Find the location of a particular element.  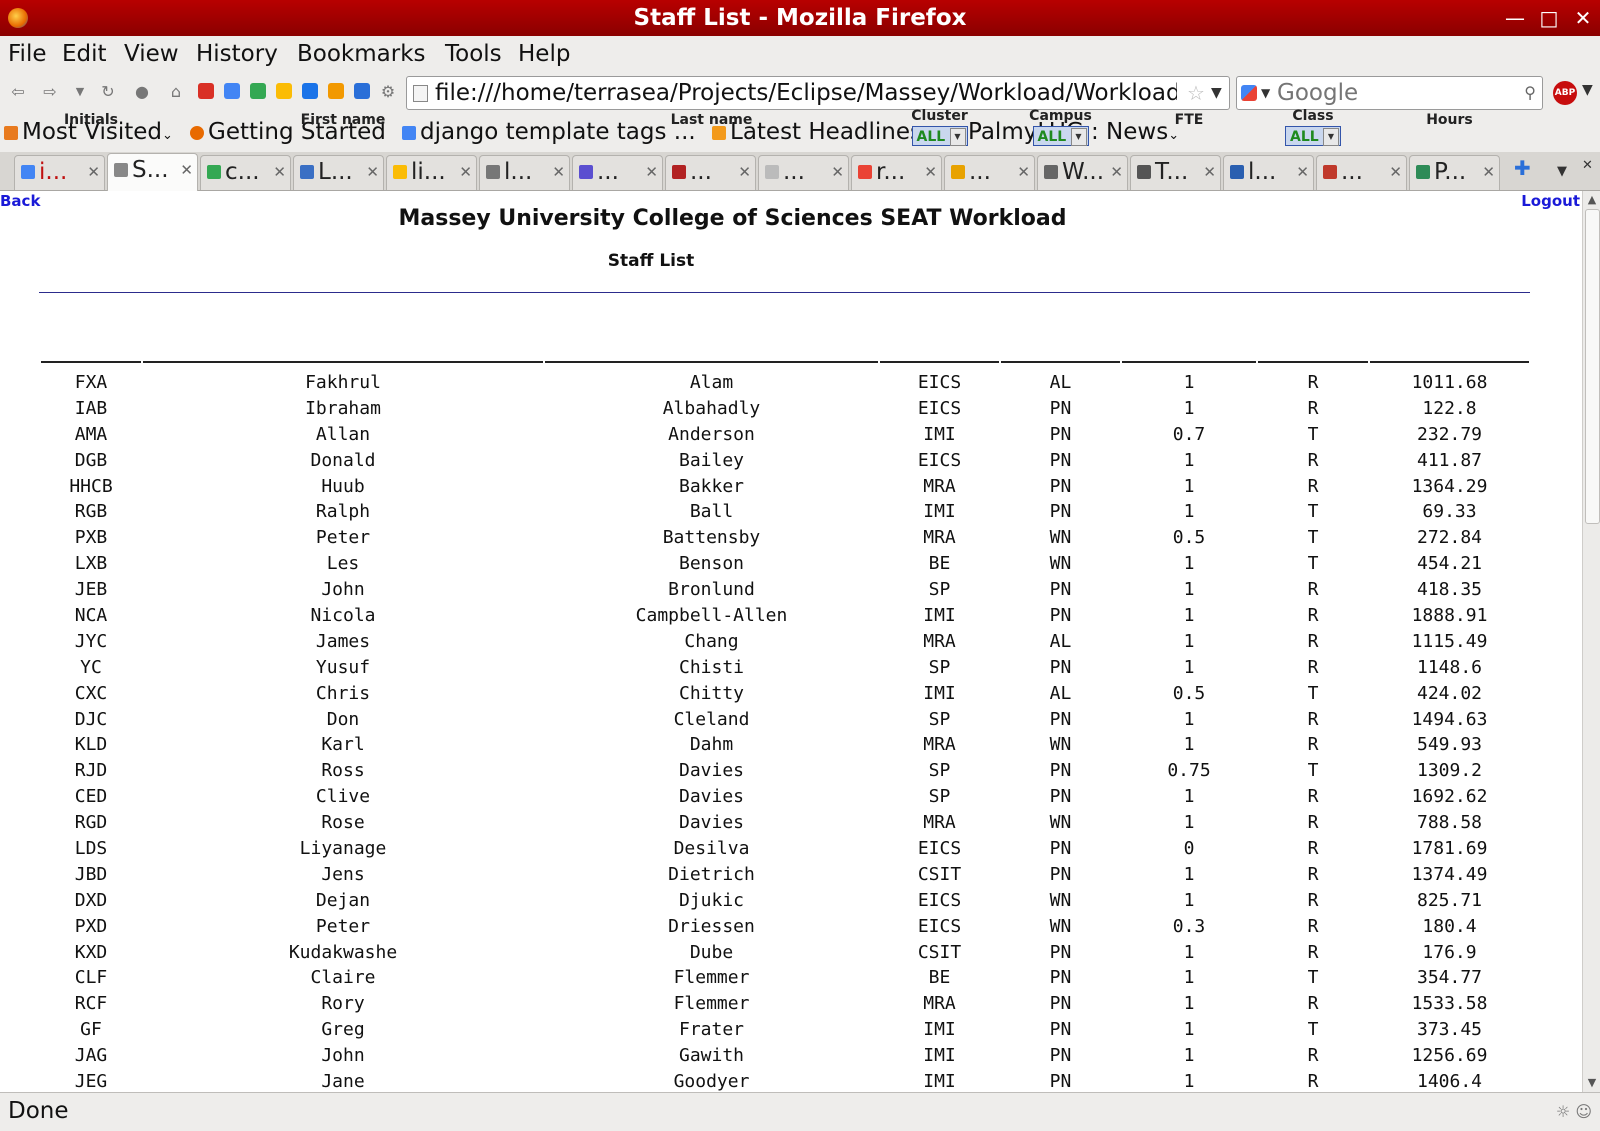

table-row: FXA Fakhrul Alam EICS AL 1 R 1011.68 is located at coordinates (791, 383).